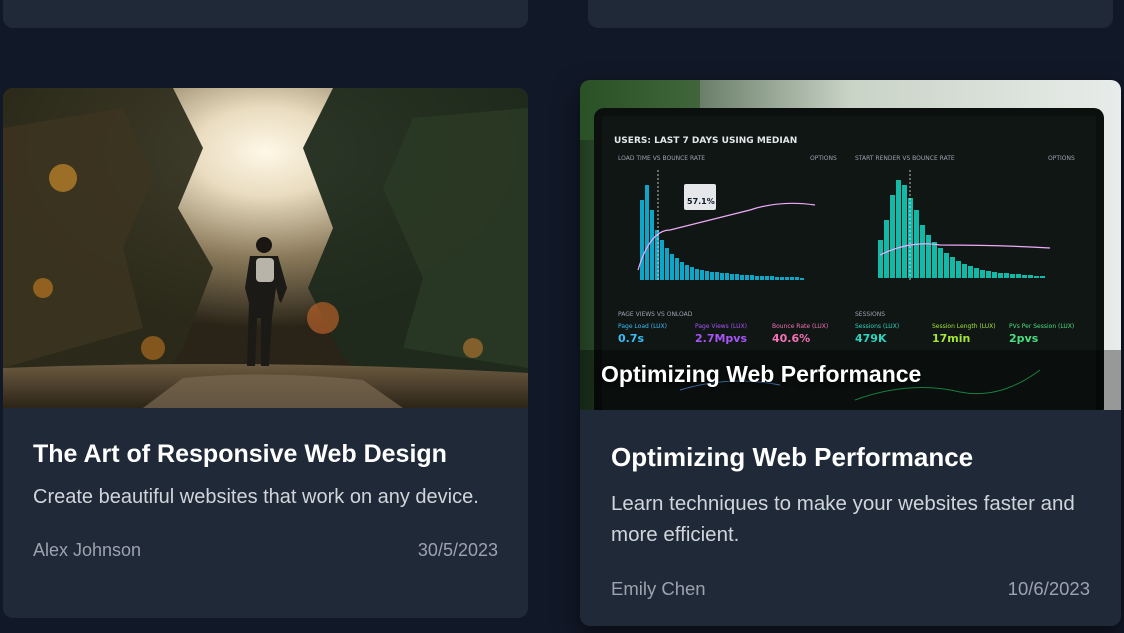 This screenshot has height=633, width=1124. Describe the element at coordinates (870, 314) in the screenshot. I see `sessions-label: SESSIONS` at that location.